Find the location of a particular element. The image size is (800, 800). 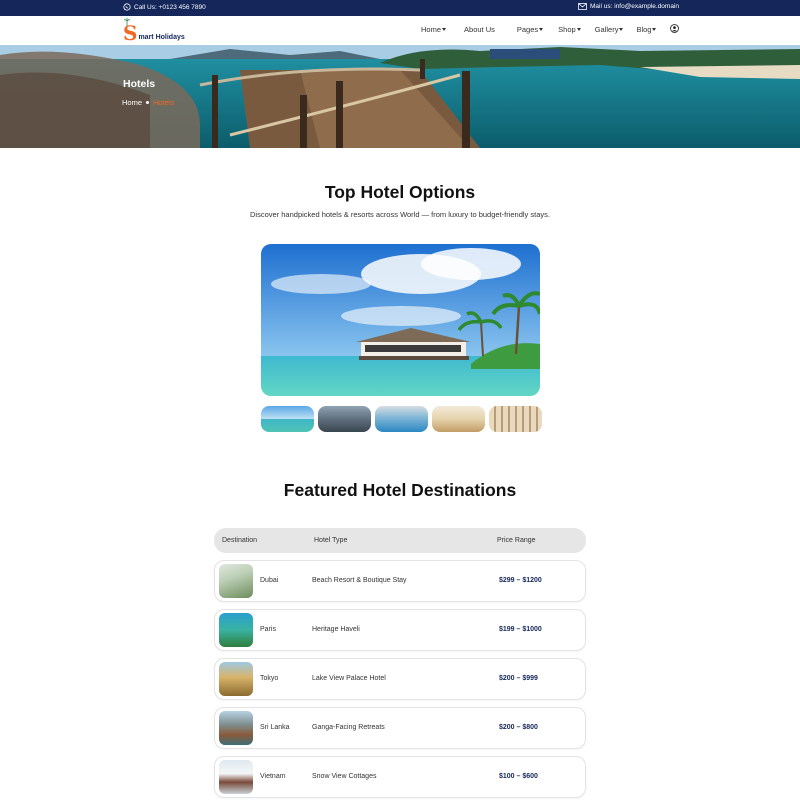

header-destination: Destination is located at coordinates (240, 540).